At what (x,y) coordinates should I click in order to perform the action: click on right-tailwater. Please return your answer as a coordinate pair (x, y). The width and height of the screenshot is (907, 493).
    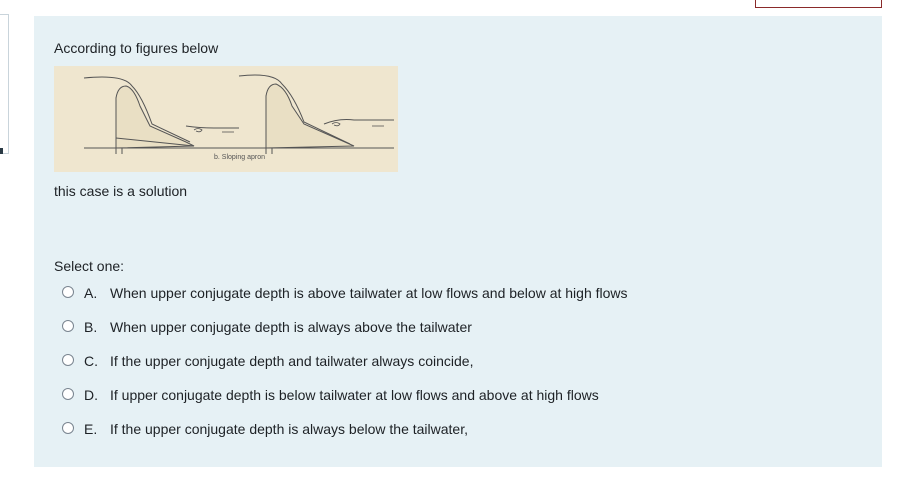
    Looking at the image, I should click on (358, 122).